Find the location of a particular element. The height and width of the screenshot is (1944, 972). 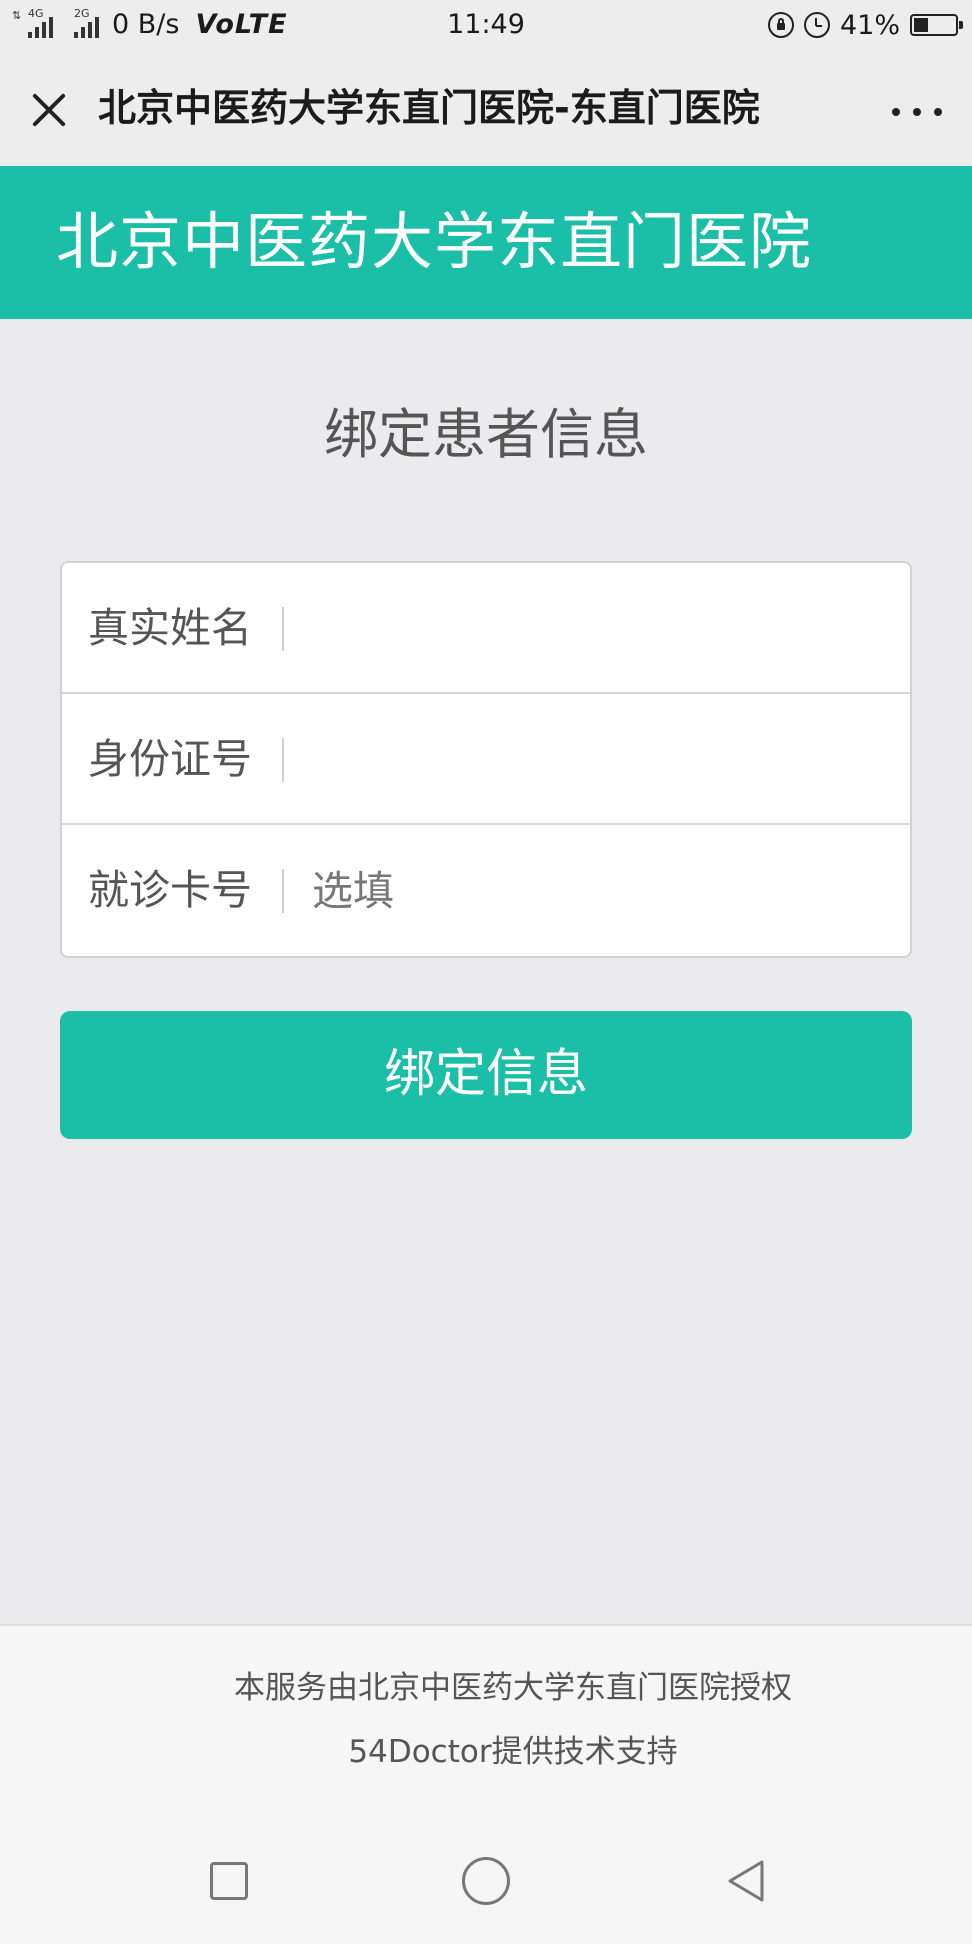

back-icon is located at coordinates (746, 1881).